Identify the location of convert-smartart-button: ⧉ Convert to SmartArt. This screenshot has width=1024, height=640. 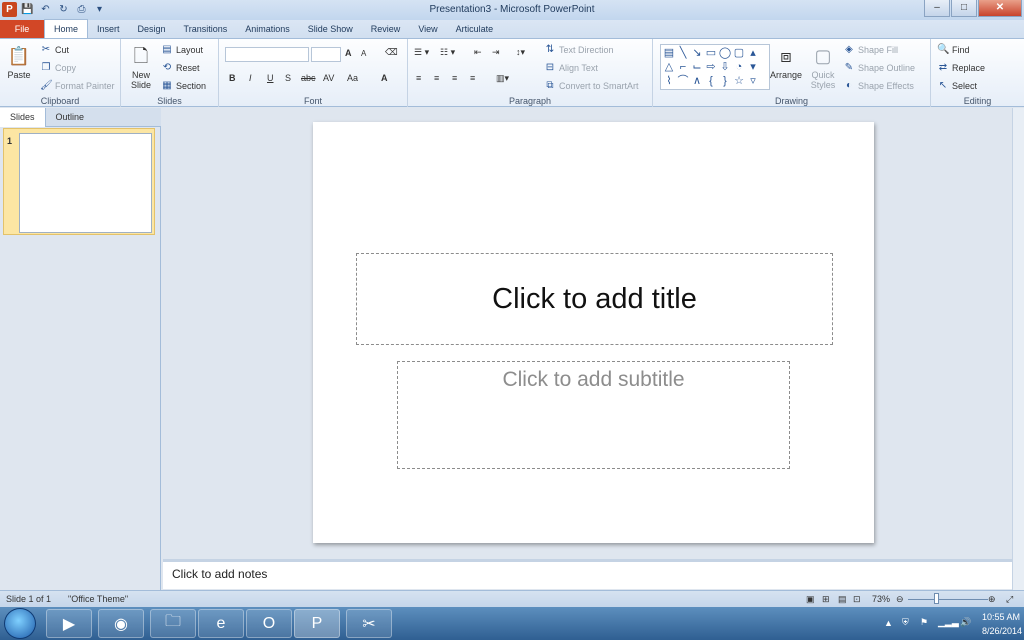
(591, 86).